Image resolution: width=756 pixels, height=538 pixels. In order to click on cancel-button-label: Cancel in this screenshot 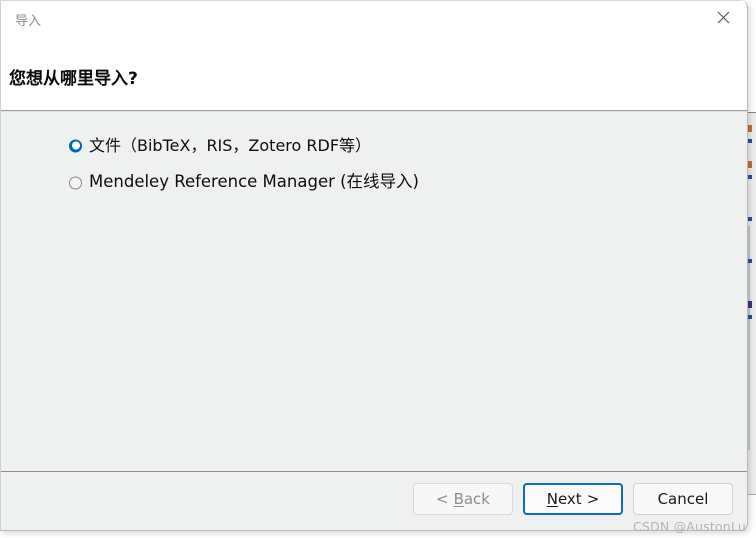, I will do `click(683, 499)`.